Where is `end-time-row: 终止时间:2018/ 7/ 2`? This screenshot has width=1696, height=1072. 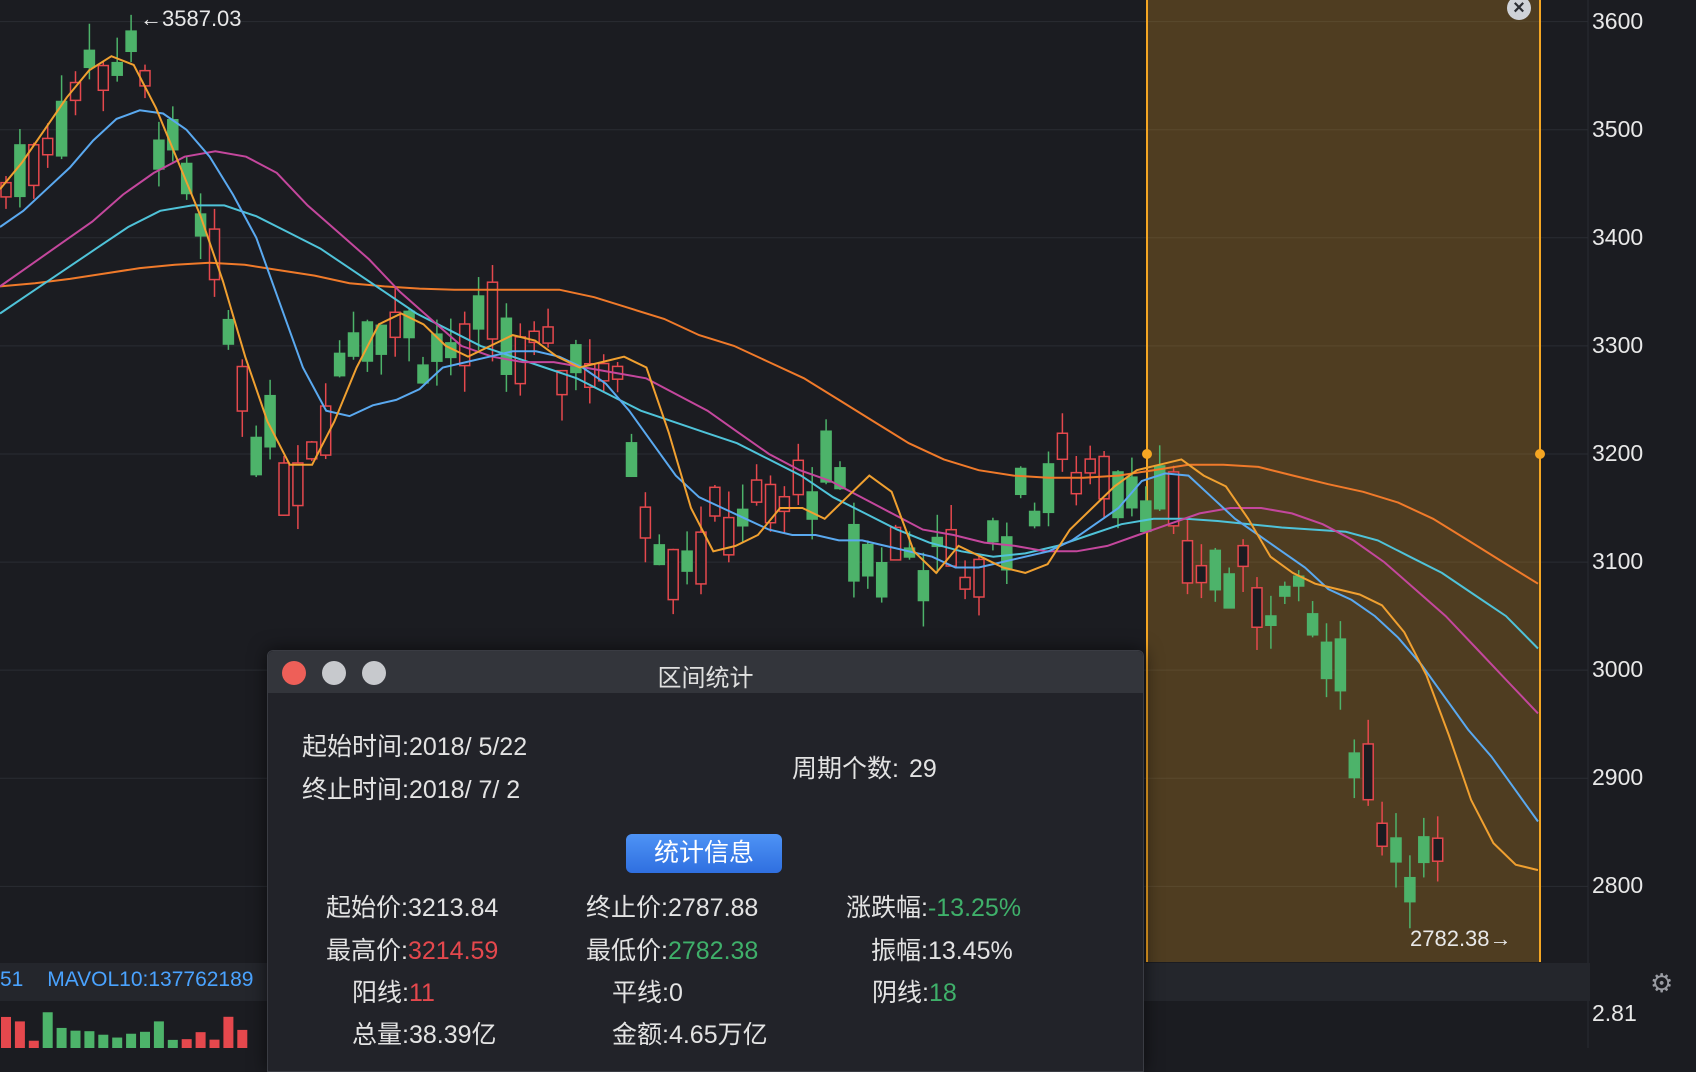
end-time-row: 终止时间:2018/ 7/ 2 is located at coordinates (411, 788).